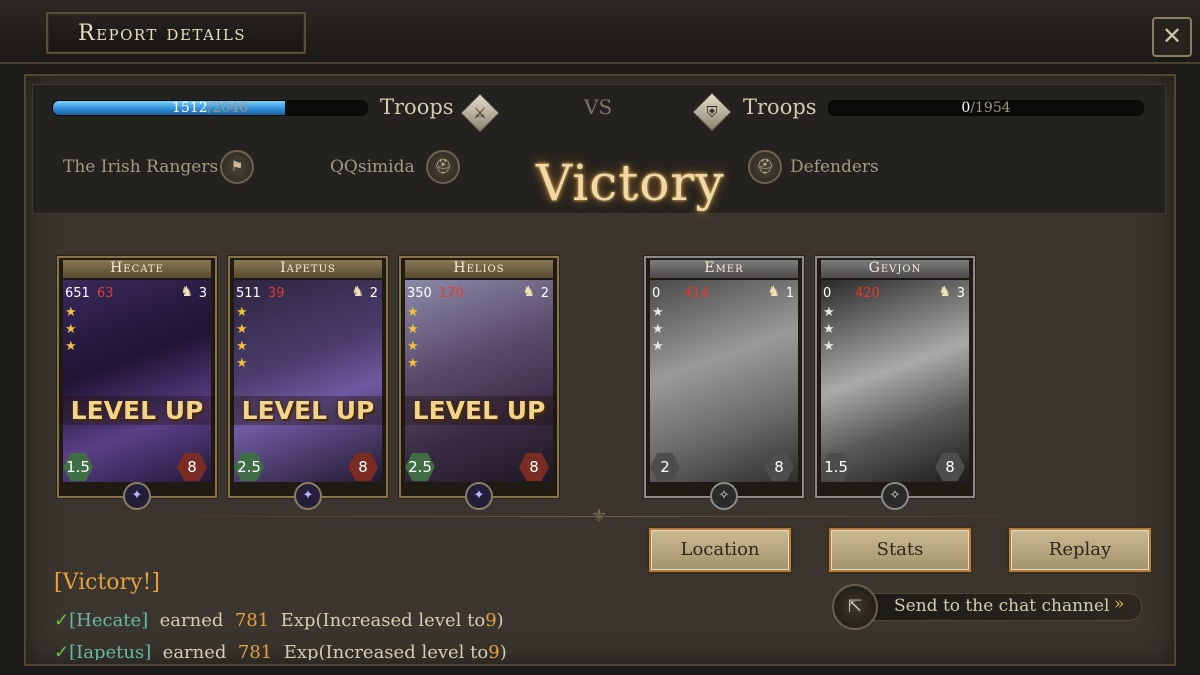 This screenshot has height=675, width=1200. What do you see at coordinates (479, 269) in the screenshot?
I see `hero-name: Helios` at bounding box center [479, 269].